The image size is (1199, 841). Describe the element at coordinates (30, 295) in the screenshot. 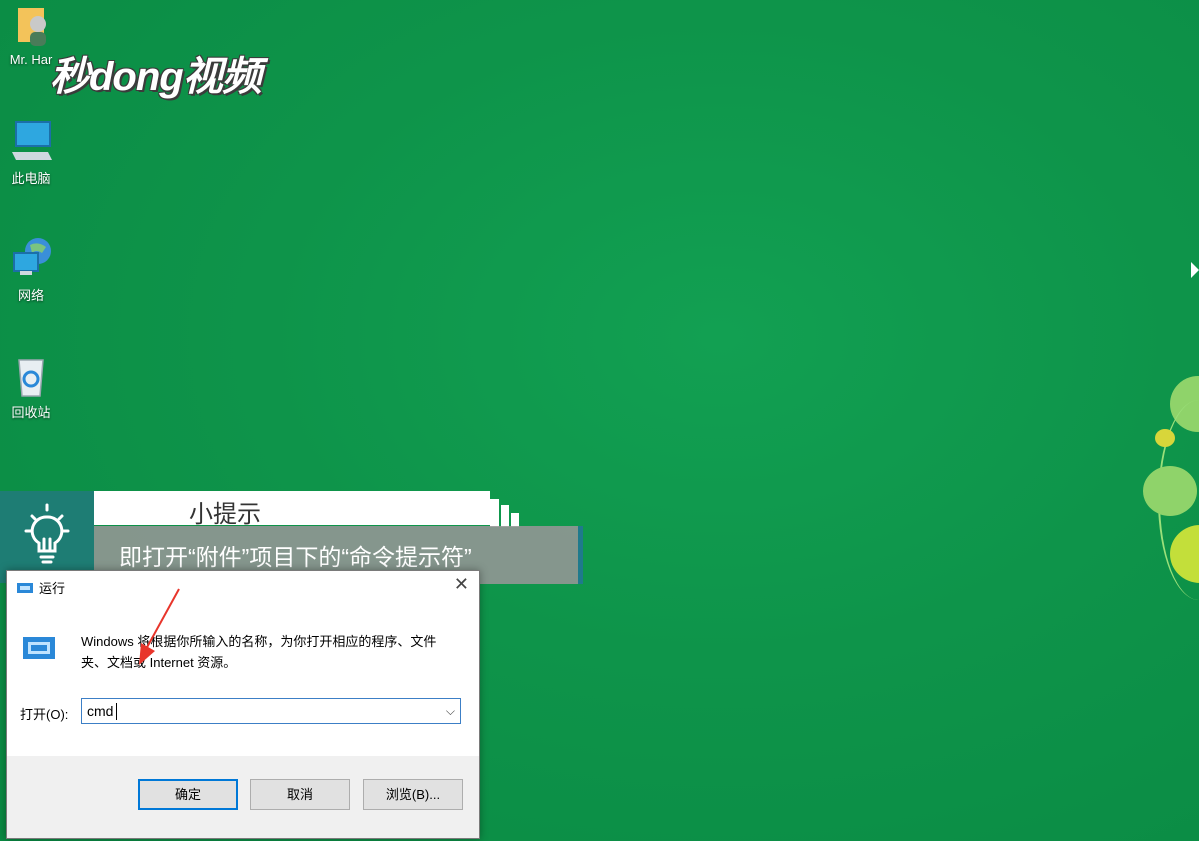

I see `desktop-icon-label: 网络` at that location.